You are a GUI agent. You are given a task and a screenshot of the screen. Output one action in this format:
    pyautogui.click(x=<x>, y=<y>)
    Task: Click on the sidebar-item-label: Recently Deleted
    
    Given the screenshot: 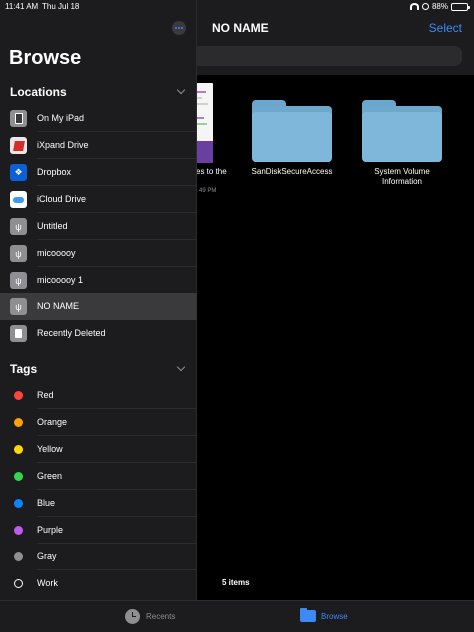 What is the action you would take?
    pyautogui.click(x=71, y=333)
    